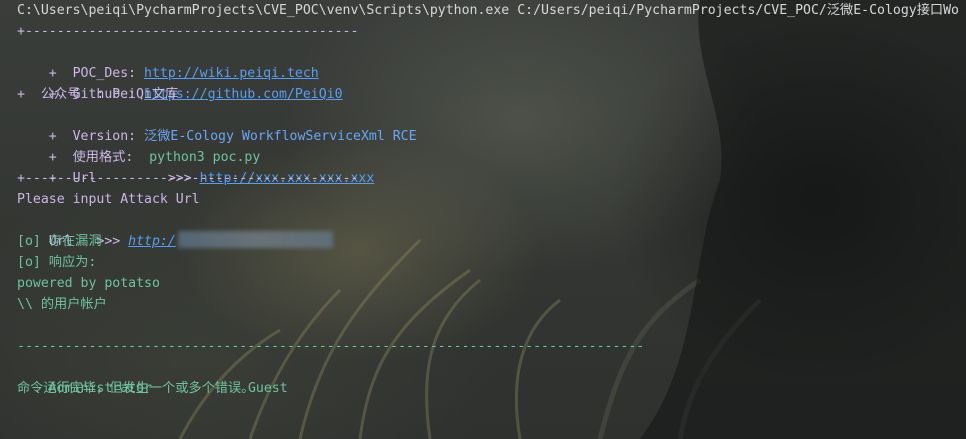 The width and height of the screenshot is (966, 439). Describe the element at coordinates (88, 283) in the screenshot. I see `powered-by-line: powered by potatso` at that location.